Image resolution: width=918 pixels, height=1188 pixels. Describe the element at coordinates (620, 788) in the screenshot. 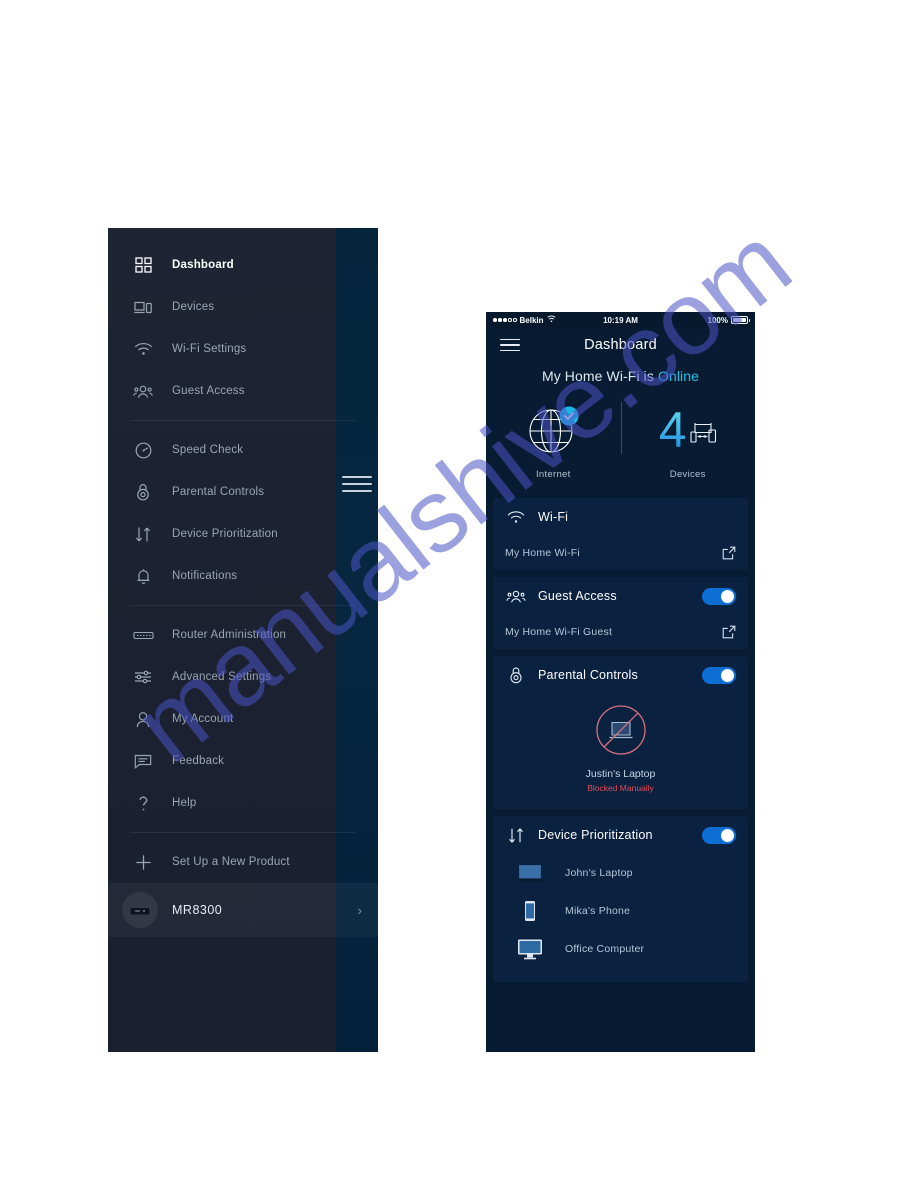

I see `blocked-device-status: Blocked Manually` at that location.